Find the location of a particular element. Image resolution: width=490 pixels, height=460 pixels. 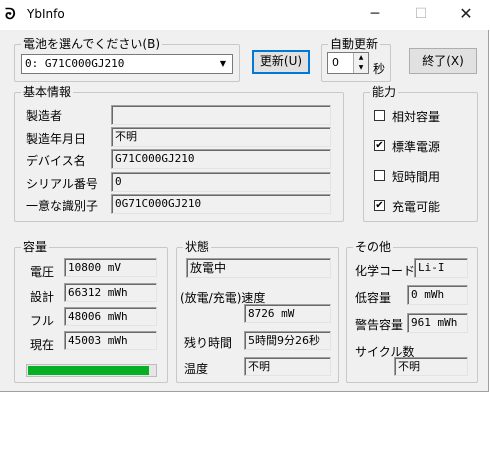

unique-id-label: 一意な識別子 is located at coordinates (62, 206).